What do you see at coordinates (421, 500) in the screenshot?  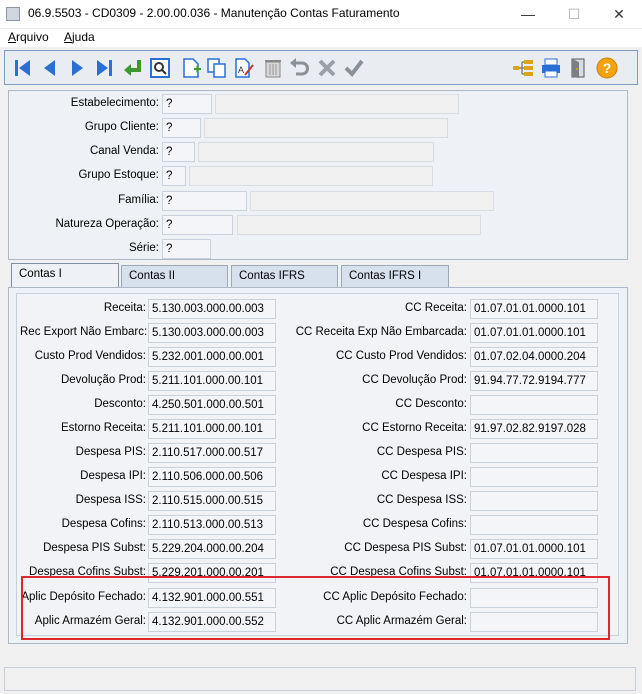 I see `cc-desp-iss-label: CC Despesa ISS:` at bounding box center [421, 500].